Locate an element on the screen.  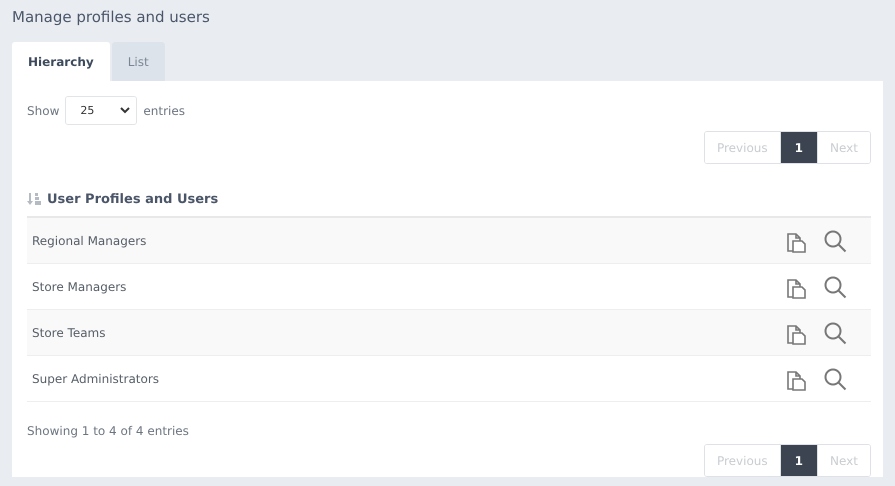
show-label: Show is located at coordinates (43, 111).